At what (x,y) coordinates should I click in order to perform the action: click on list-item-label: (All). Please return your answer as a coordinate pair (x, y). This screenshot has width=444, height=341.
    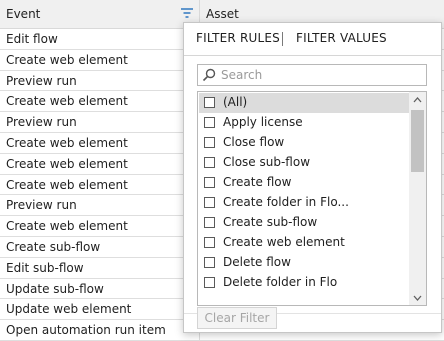
    Looking at the image, I should click on (235, 102).